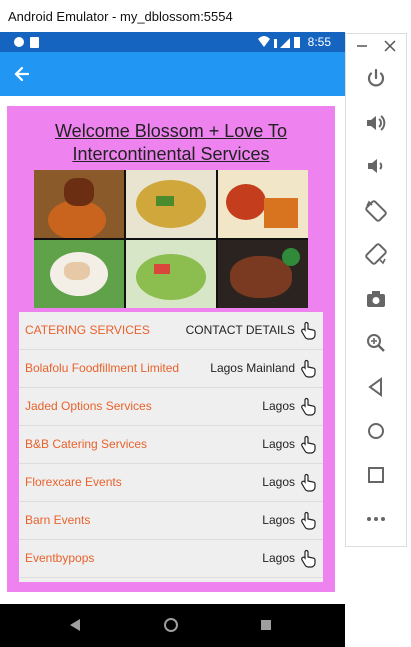 This screenshot has height=647, width=411. I want to click on zoom-icon, so click(376, 343).